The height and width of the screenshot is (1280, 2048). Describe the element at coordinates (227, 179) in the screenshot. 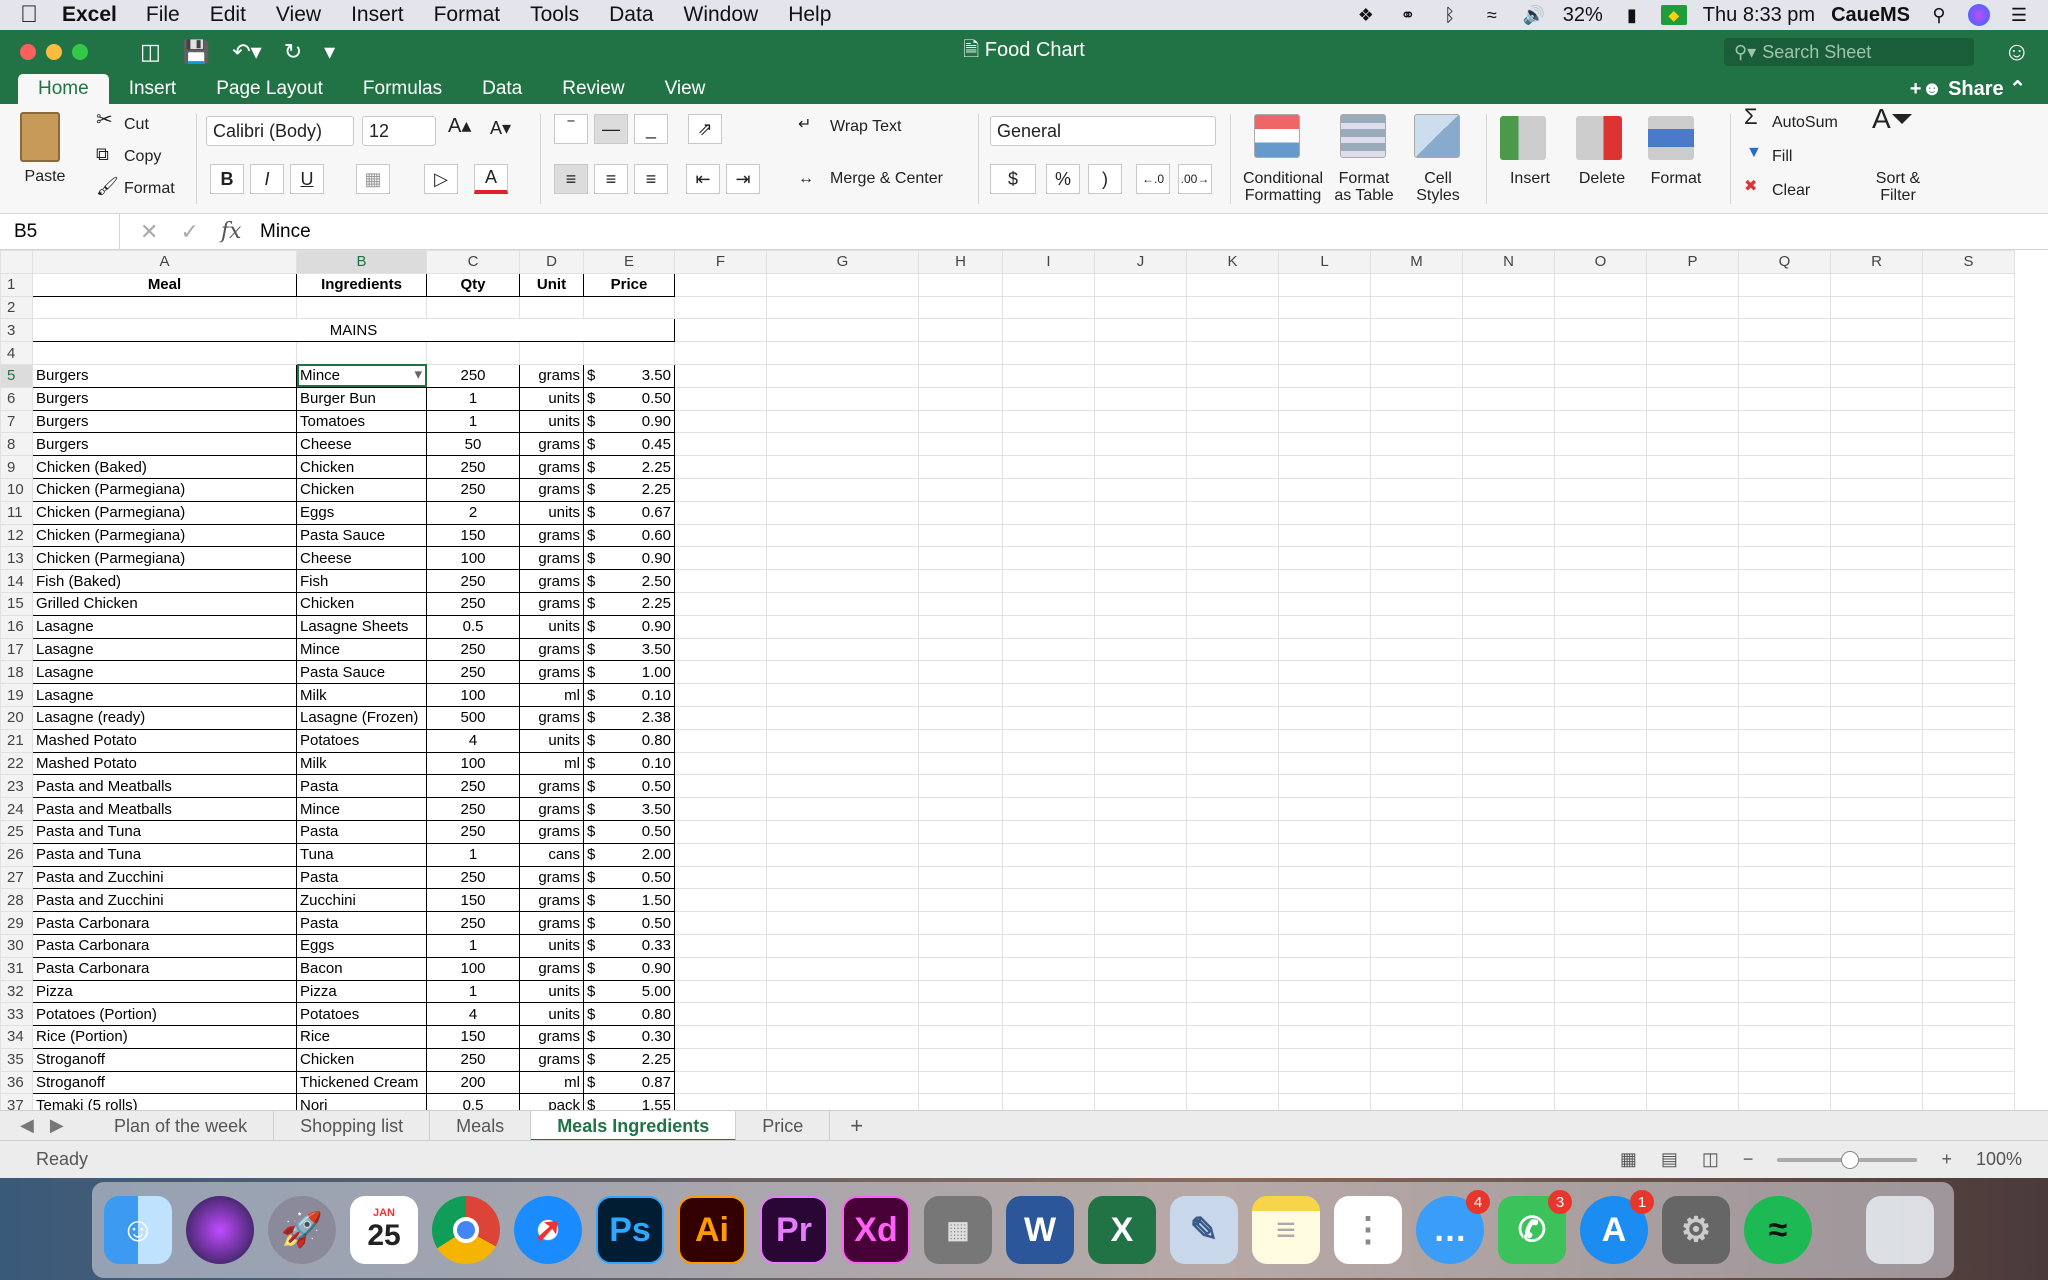

I see `bold-button: B` at that location.